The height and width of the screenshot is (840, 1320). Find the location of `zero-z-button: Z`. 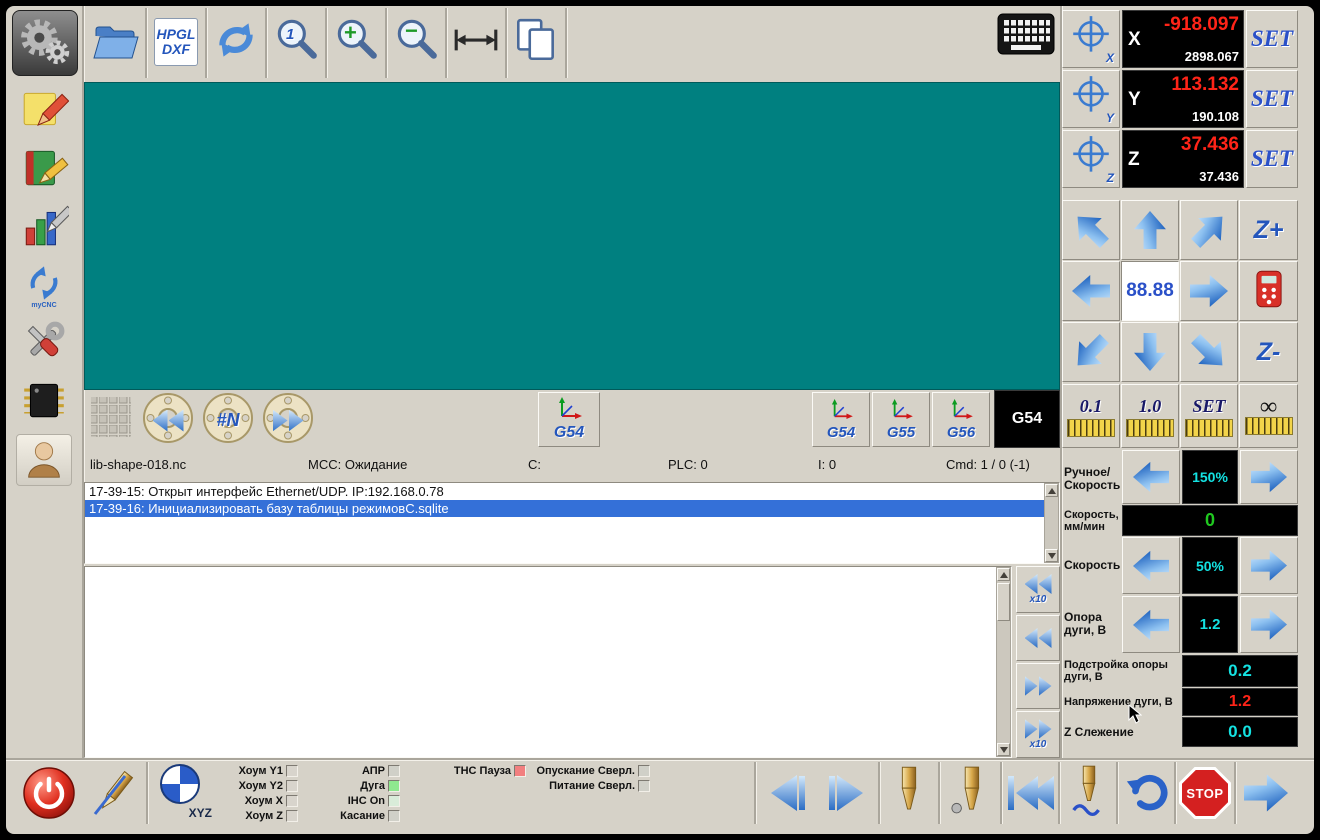

zero-z-button: Z is located at coordinates (1091, 159).